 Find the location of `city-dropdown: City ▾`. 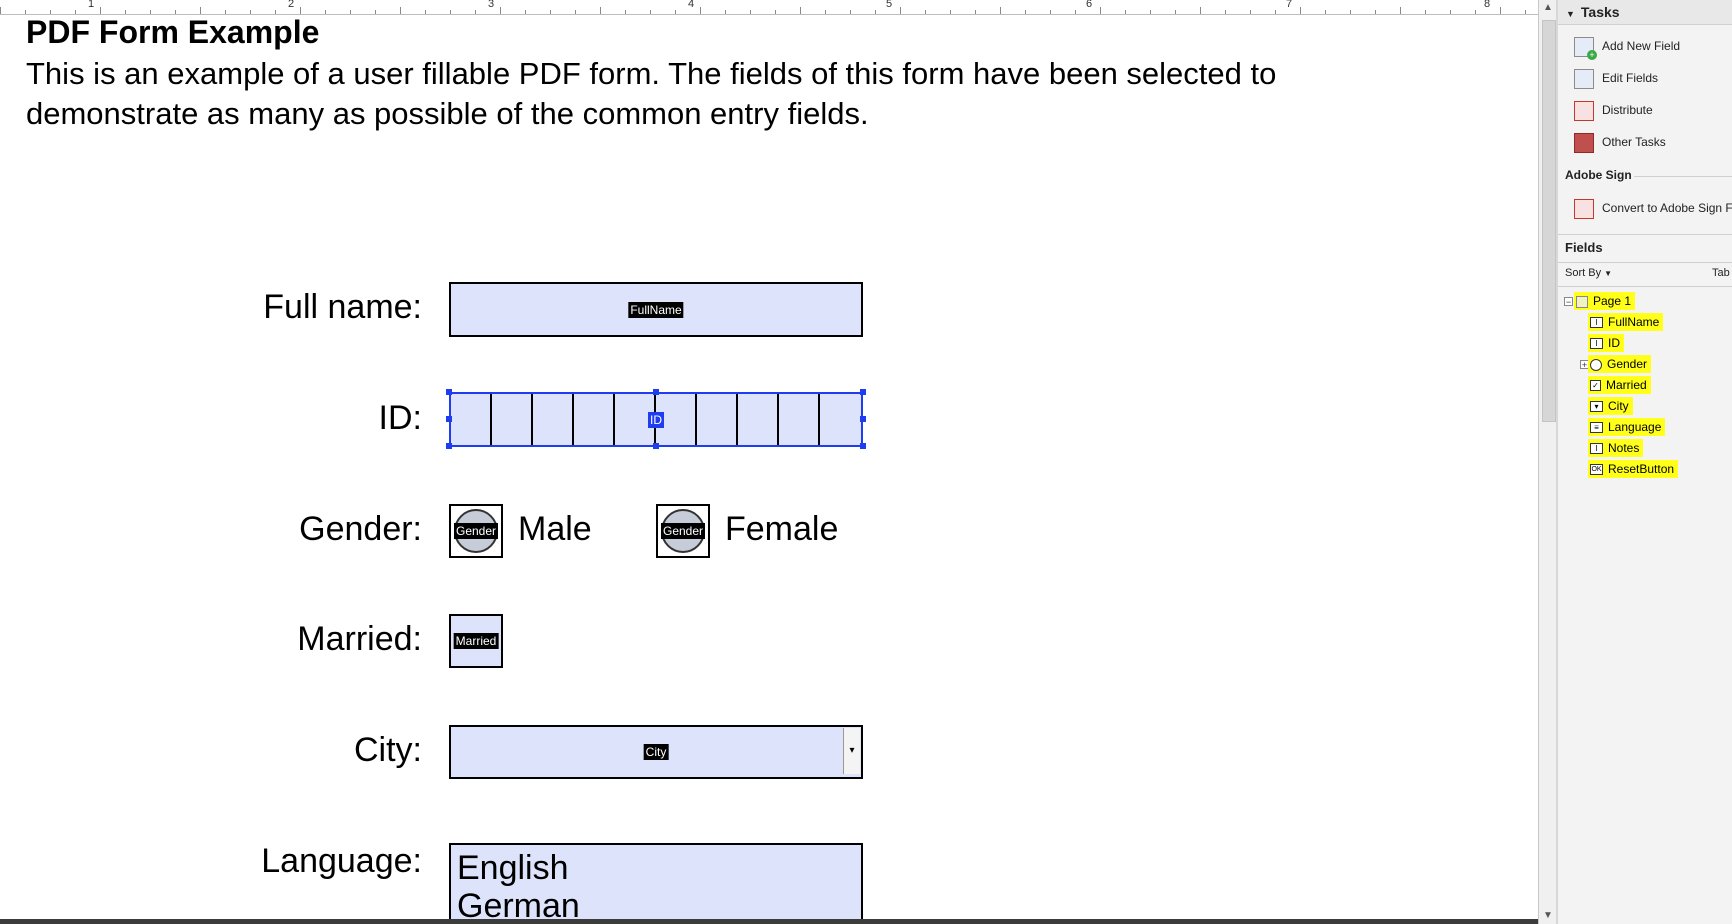

city-dropdown: City ▾ is located at coordinates (656, 752).